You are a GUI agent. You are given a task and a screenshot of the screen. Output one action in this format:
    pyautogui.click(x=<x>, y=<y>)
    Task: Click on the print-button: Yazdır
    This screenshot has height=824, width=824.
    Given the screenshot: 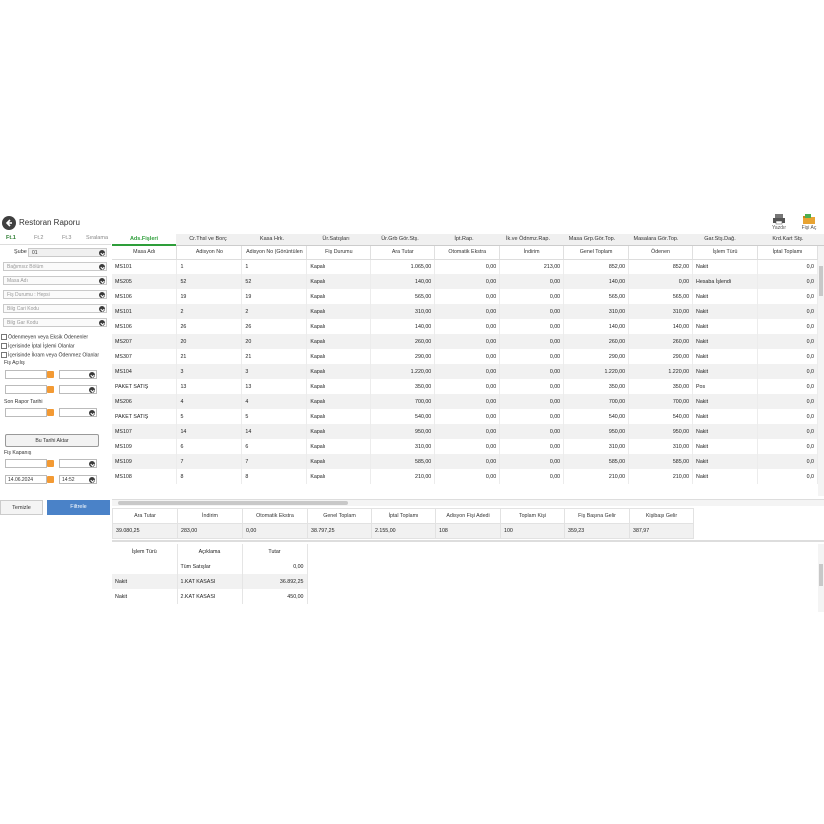 What is the action you would take?
    pyautogui.click(x=779, y=224)
    